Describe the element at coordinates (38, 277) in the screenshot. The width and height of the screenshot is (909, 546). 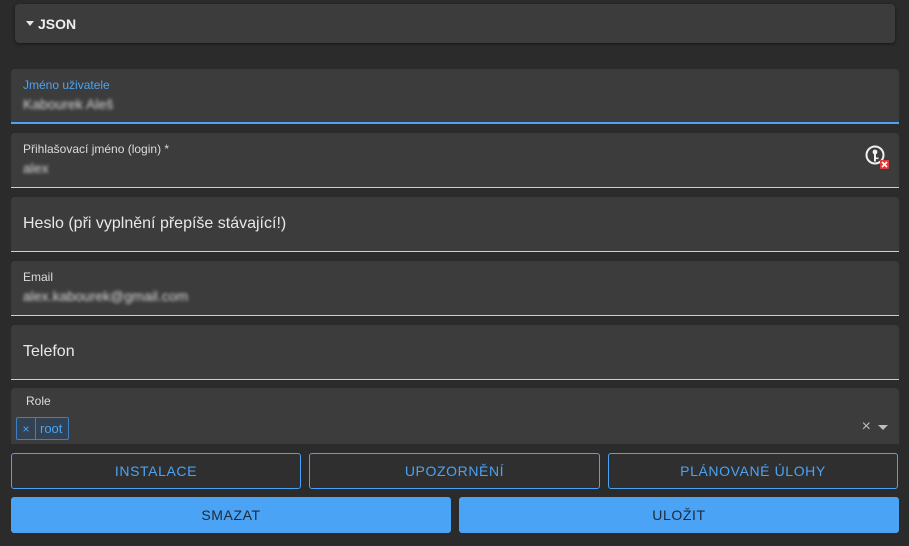
I see `email-label: Email` at that location.